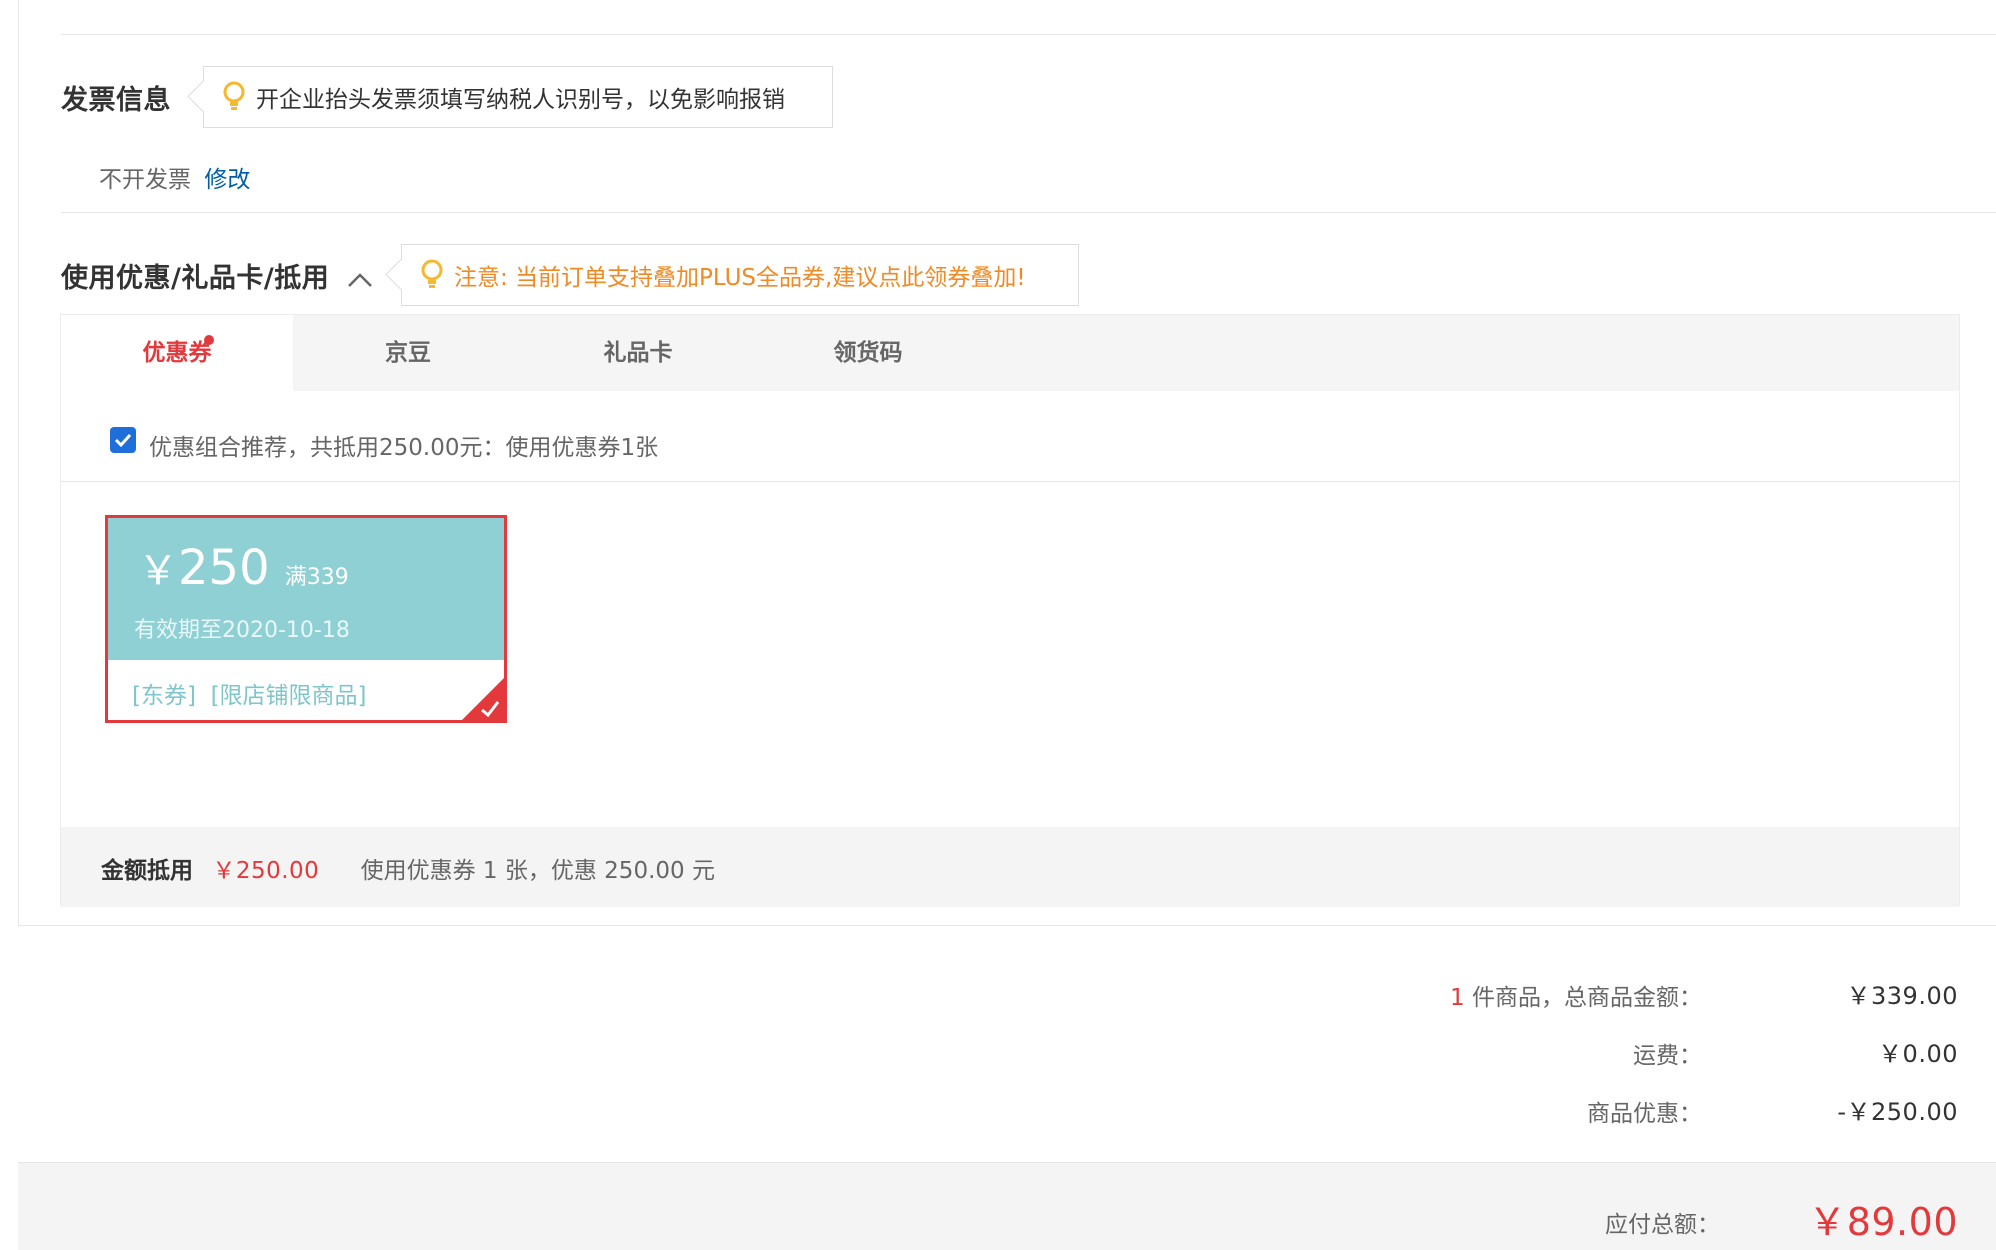 The width and height of the screenshot is (1996, 1250). What do you see at coordinates (1662, 1225) in the screenshot?
I see `total-label: 应付总额：` at bounding box center [1662, 1225].